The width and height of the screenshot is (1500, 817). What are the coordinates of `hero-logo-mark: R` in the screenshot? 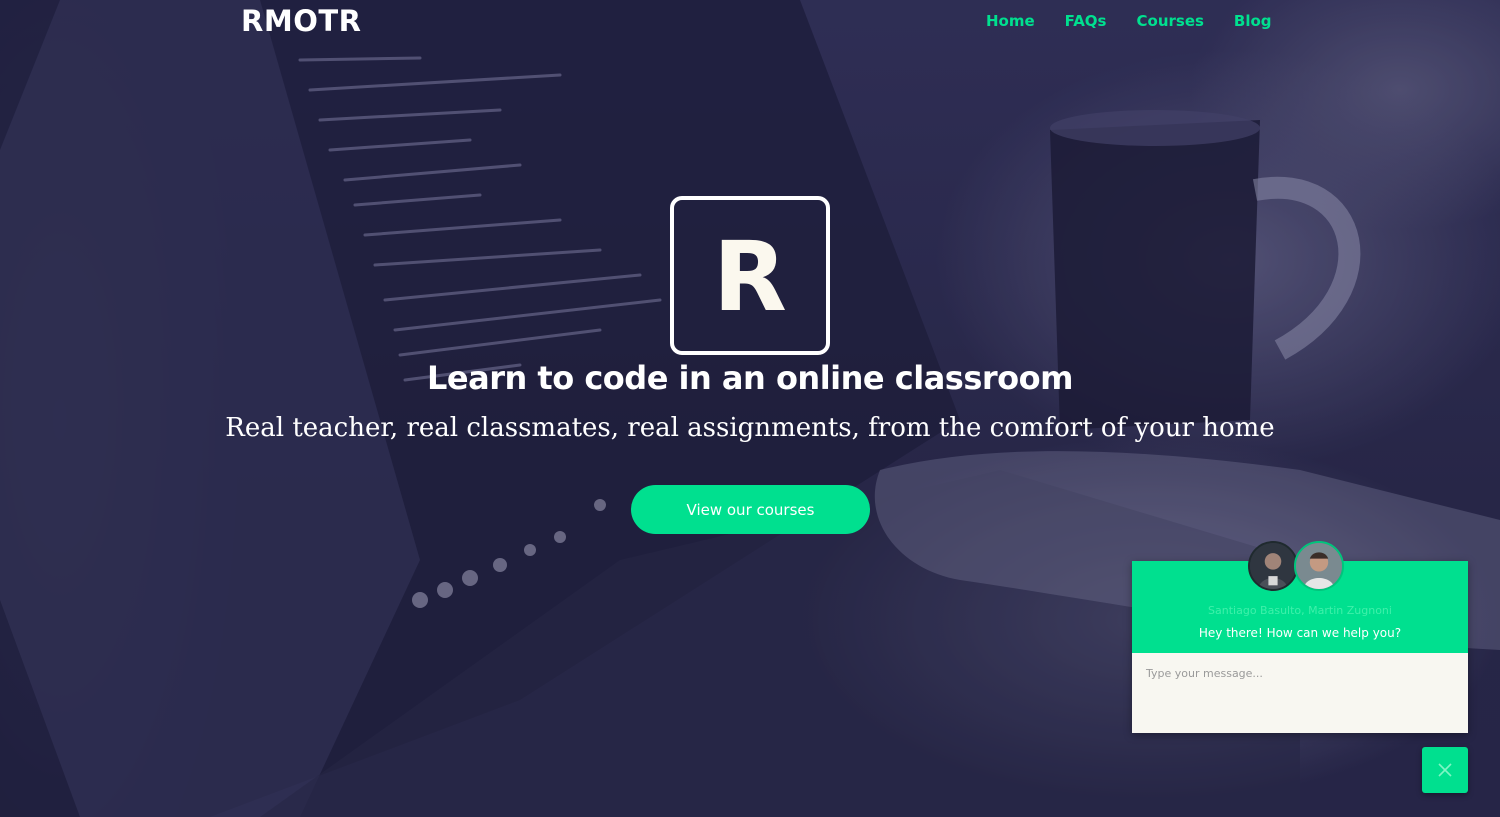 It's located at (750, 275).